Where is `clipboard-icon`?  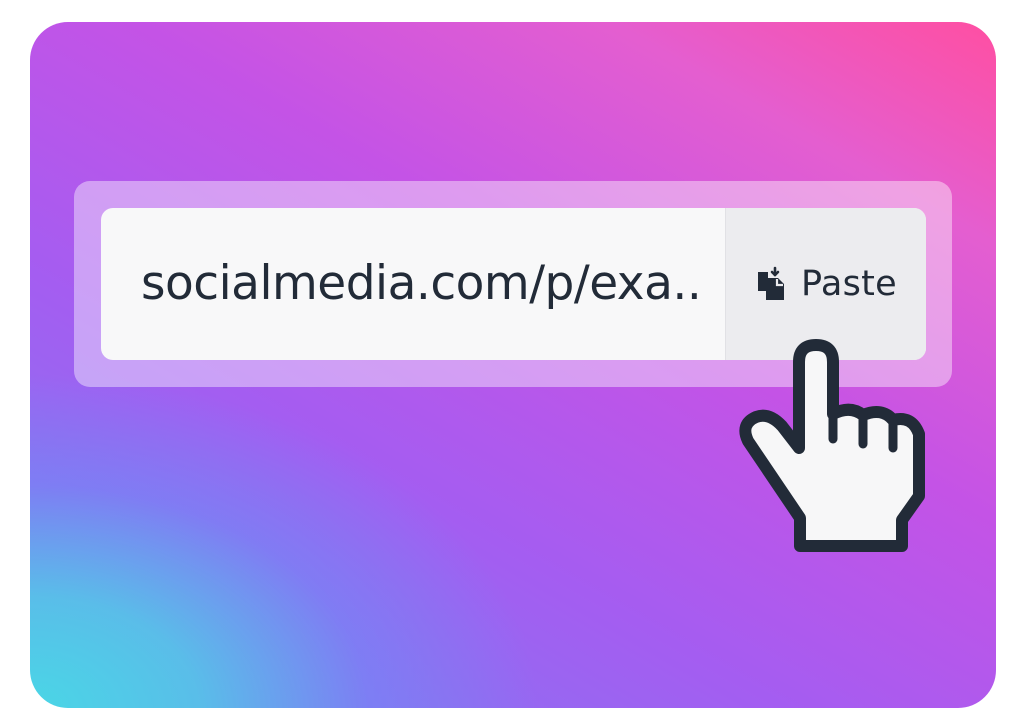
clipboard-icon is located at coordinates (771, 283).